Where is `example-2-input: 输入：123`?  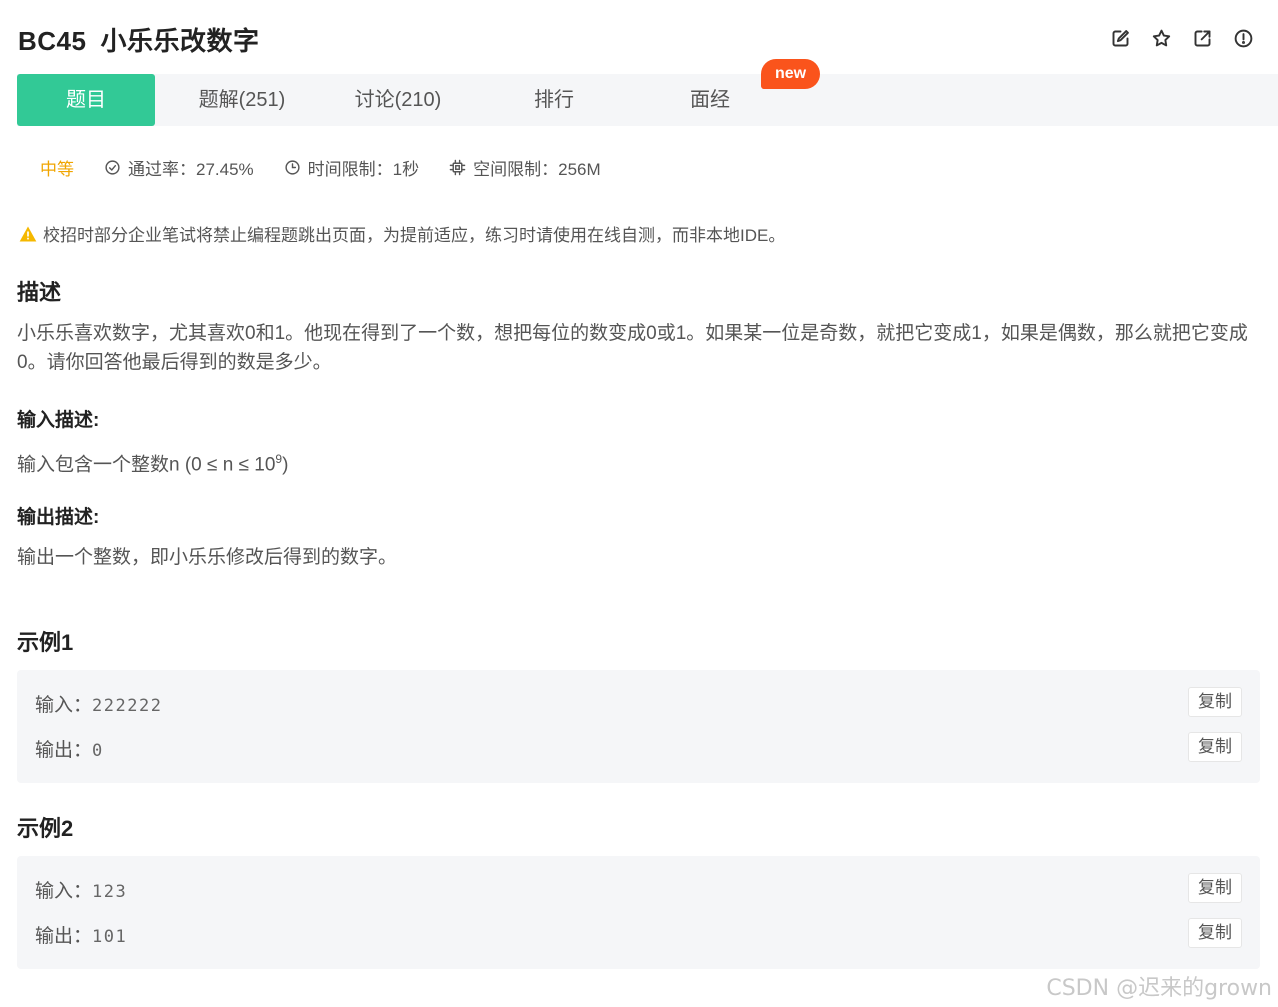
example-2-input: 输入：123 is located at coordinates (81, 891).